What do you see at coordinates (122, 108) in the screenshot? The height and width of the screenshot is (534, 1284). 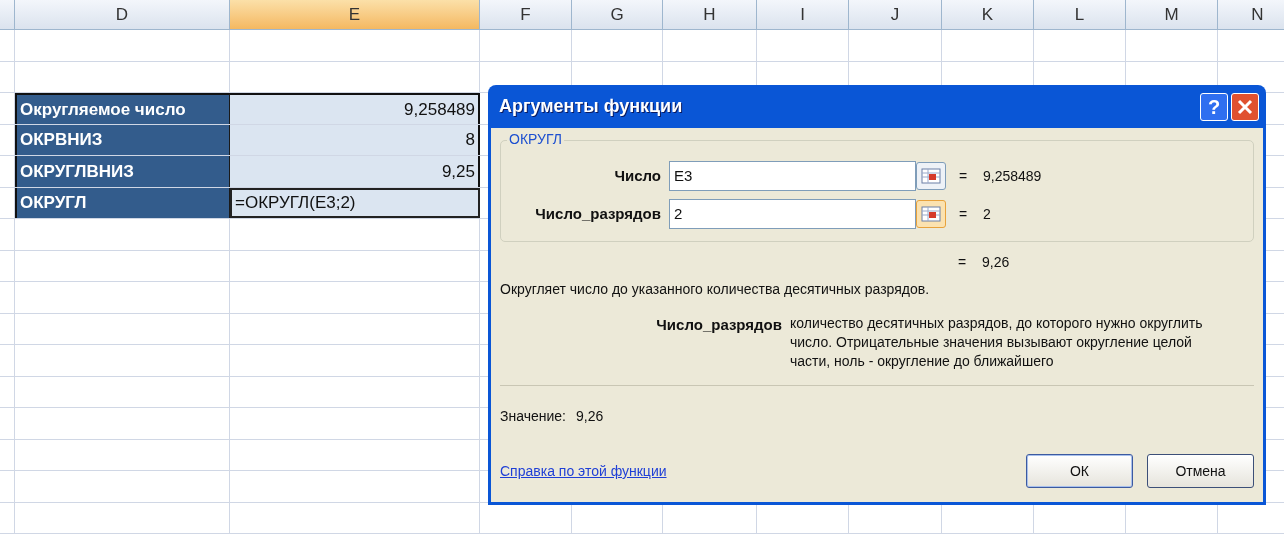 I see `table-cell: Округляемое число` at bounding box center [122, 108].